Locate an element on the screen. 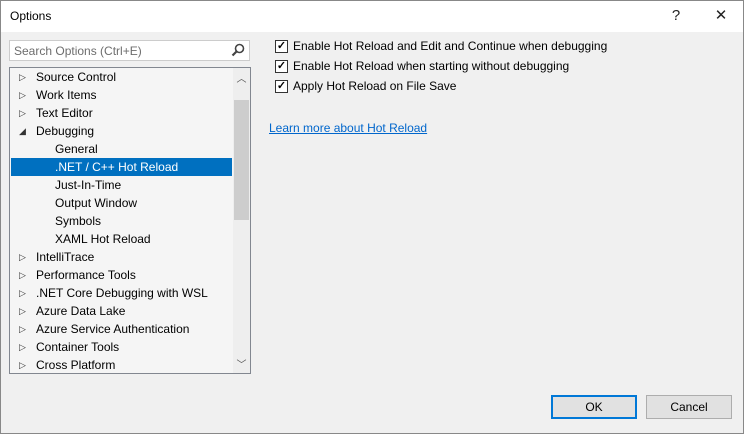  tree-item: ▷ .NET Core Debugging with WSL is located at coordinates (121, 293).